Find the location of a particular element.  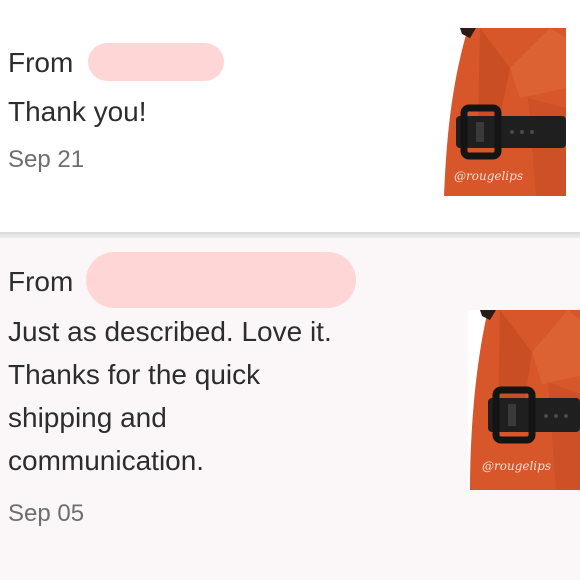

review-text-line: communication. is located at coordinates (106, 460).